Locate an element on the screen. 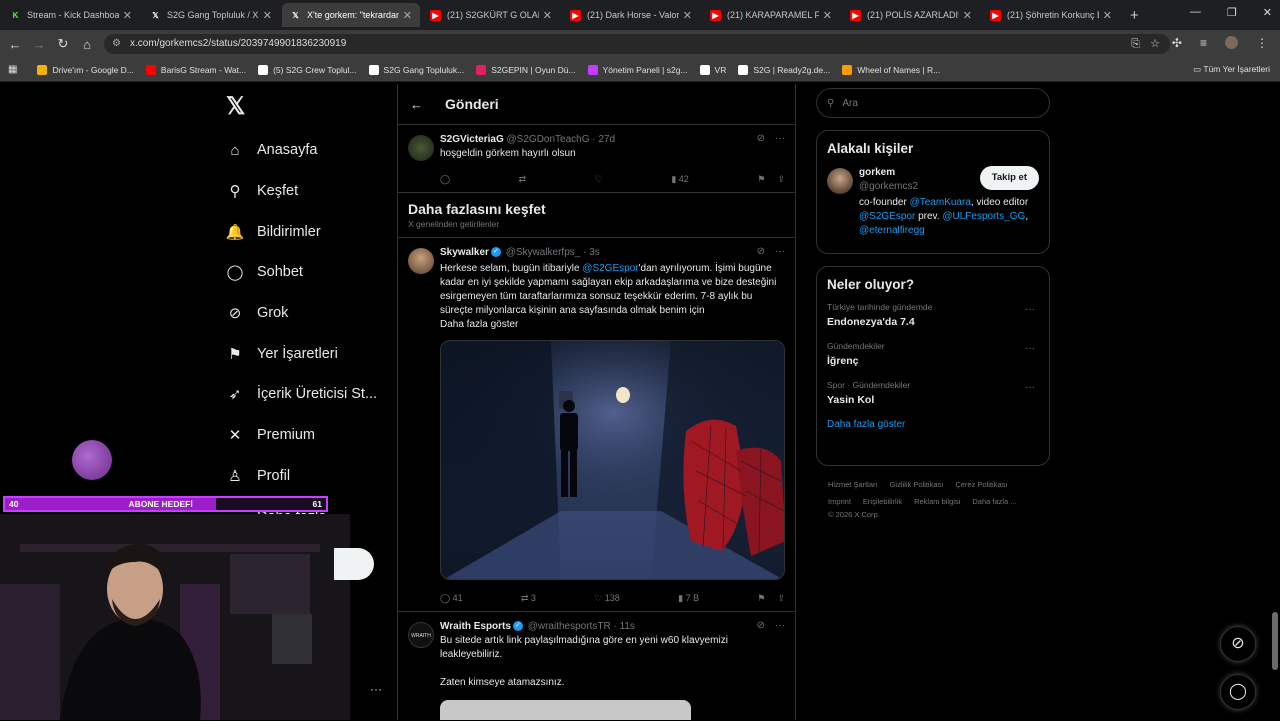  trend-item: Gündemdekiler İğrenç ··· is located at coordinates (933, 354).